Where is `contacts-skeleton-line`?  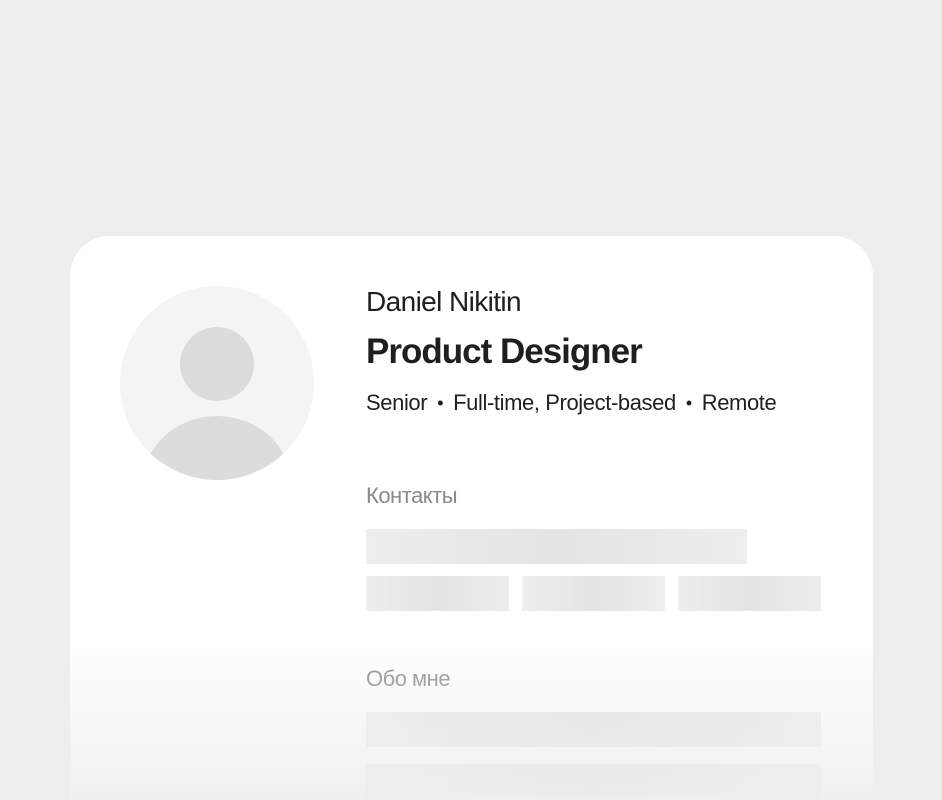 contacts-skeleton-line is located at coordinates (556, 546).